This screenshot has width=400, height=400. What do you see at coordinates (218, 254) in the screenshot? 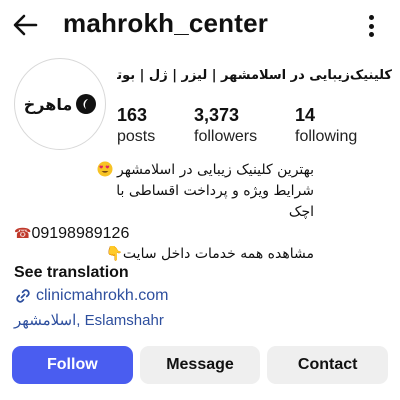
I see `bio-line-5-text: مشاهده همه خدمات داخل سایت` at bounding box center [218, 254].